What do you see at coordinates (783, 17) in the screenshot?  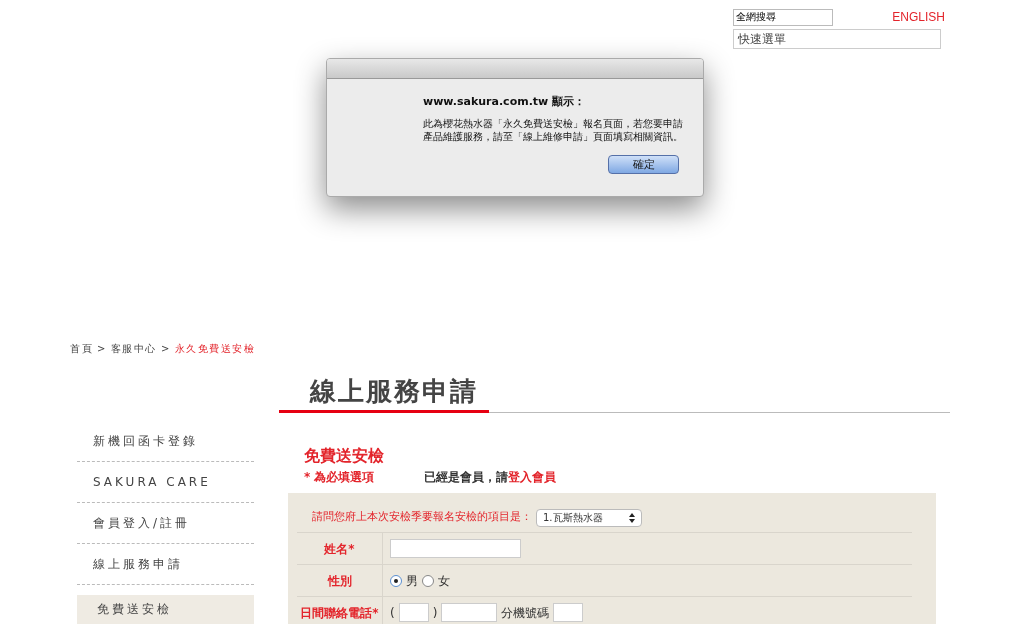 I see `search-field: 全網搜尋` at bounding box center [783, 17].